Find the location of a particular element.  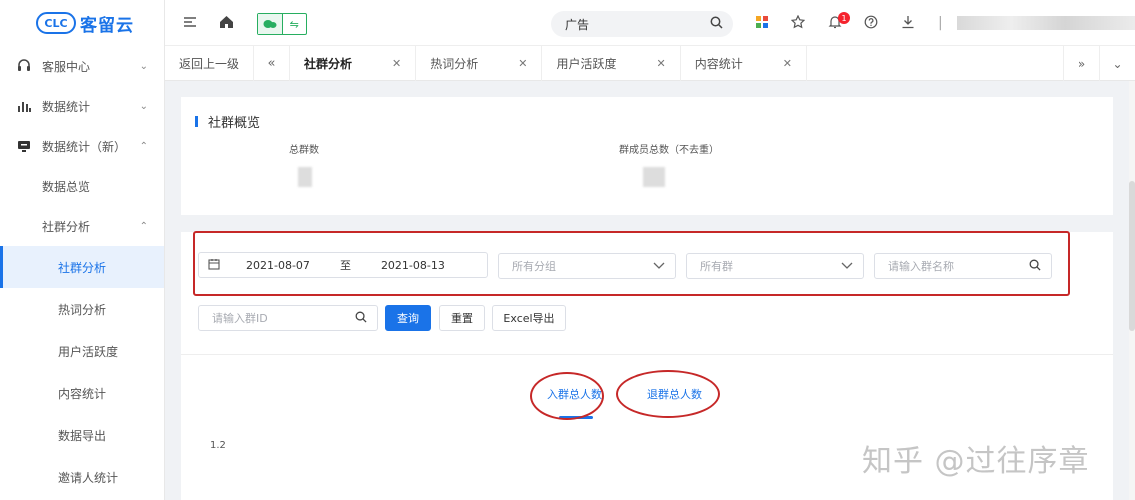

back-button: 返回上一级 is located at coordinates (210, 63).